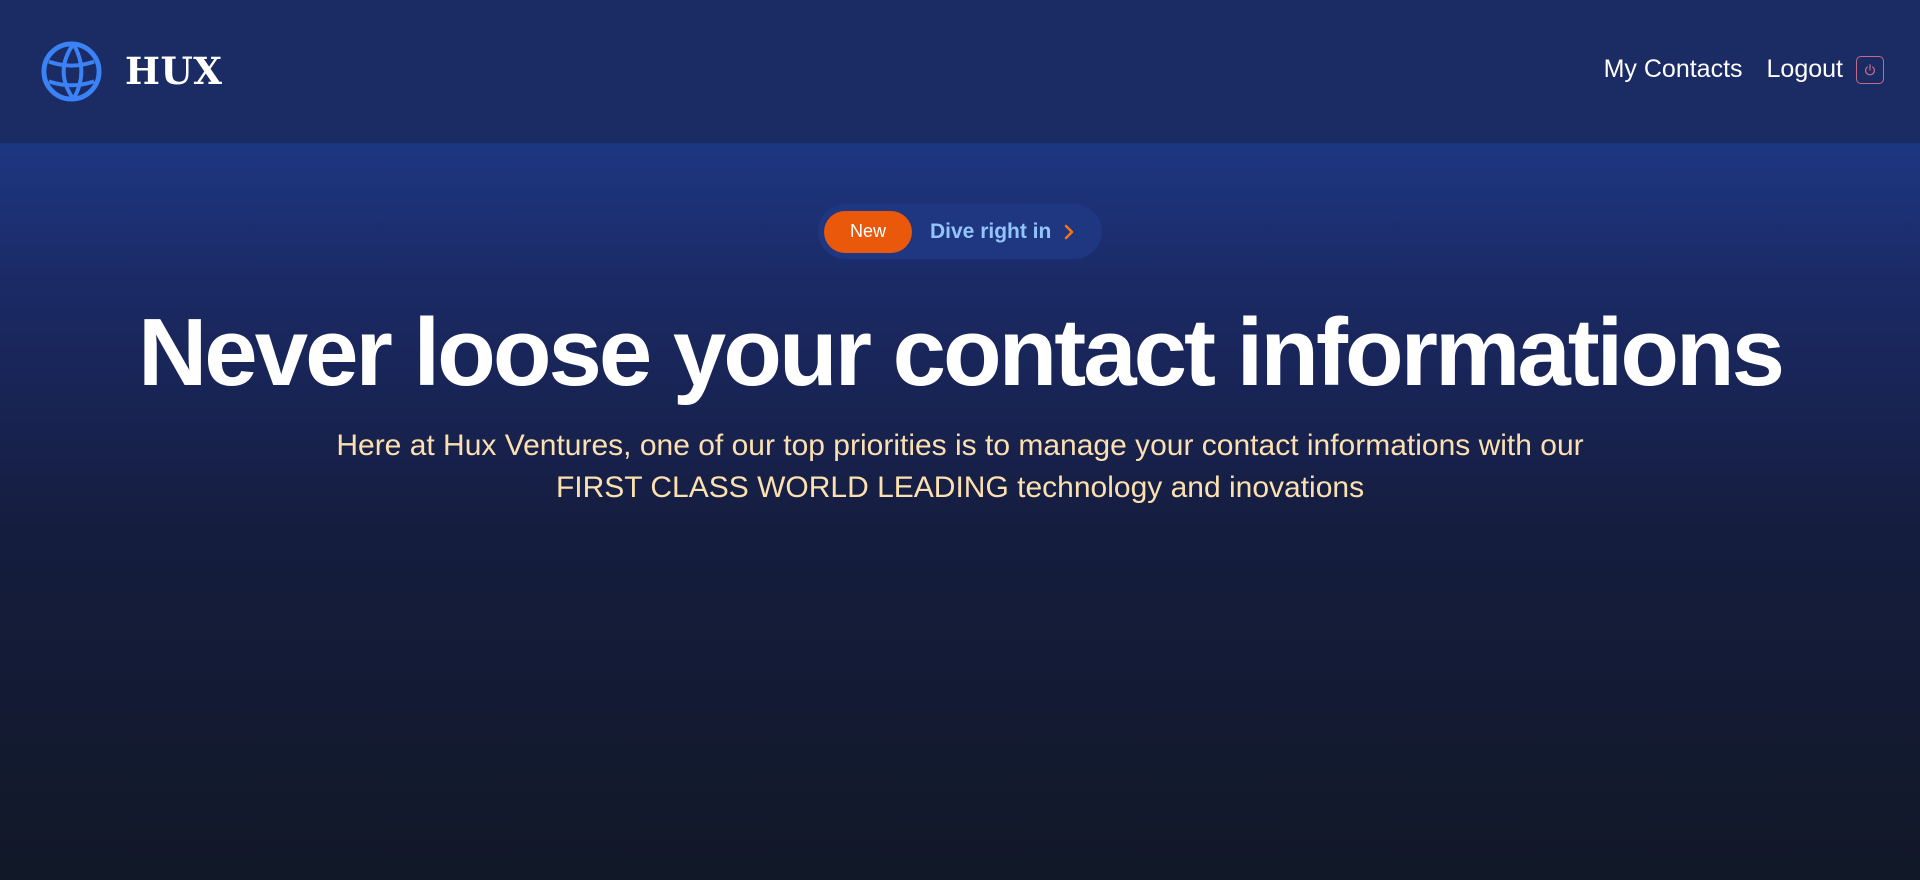  Describe the element at coordinates (961, 352) in the screenshot. I see `hero-headline: Never loose your contact informations` at that location.